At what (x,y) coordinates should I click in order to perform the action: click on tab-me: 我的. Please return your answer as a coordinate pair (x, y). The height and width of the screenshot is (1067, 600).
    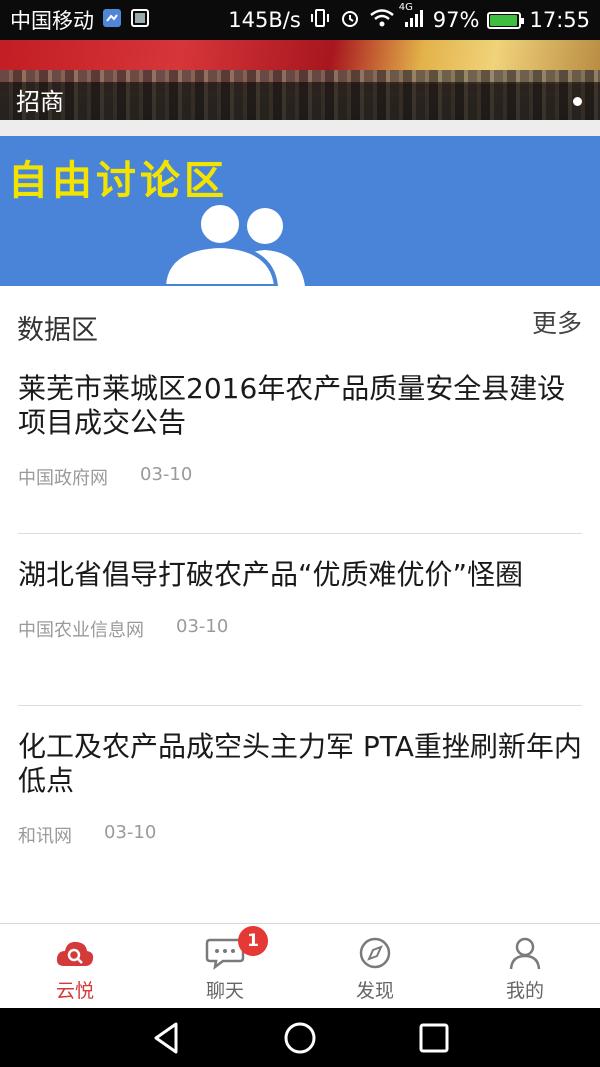
    Looking at the image, I should click on (525, 966).